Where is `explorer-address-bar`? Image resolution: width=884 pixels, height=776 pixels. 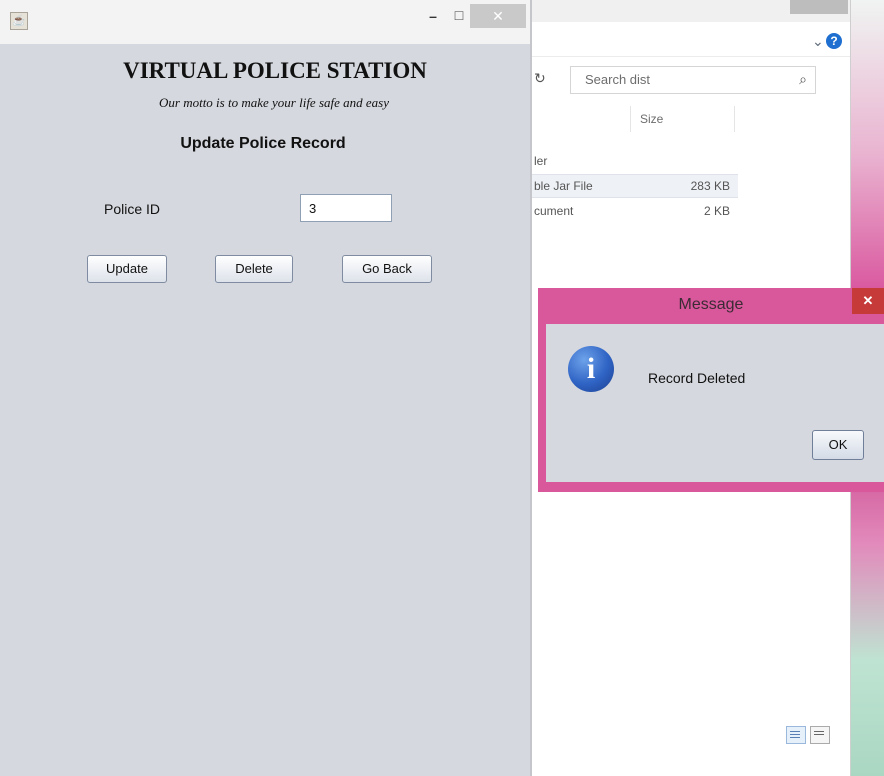
explorer-address-bar is located at coordinates (689, 41).